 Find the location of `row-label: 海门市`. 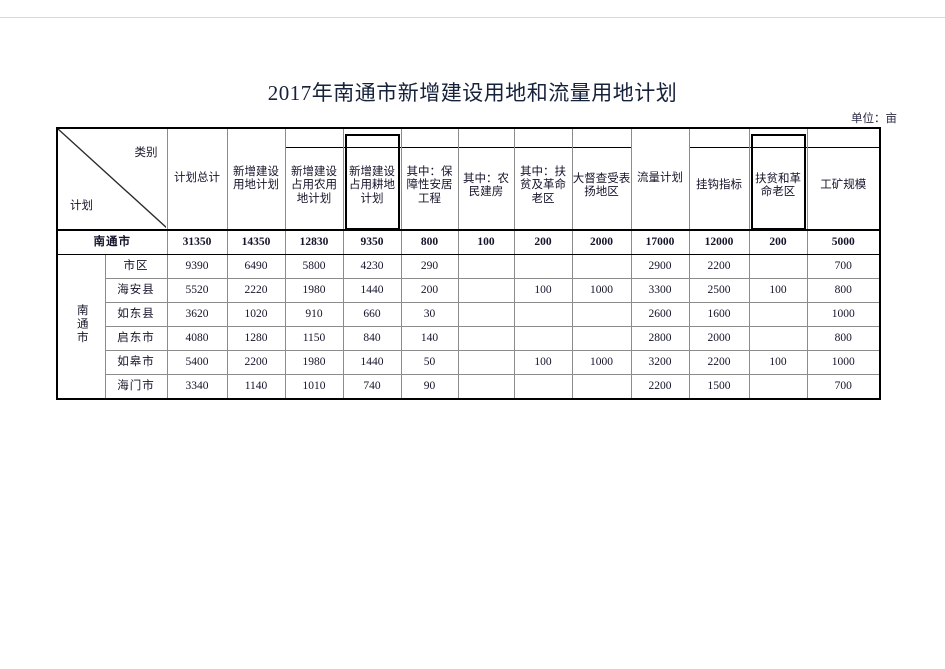

row-label: 海门市 is located at coordinates (136, 387).